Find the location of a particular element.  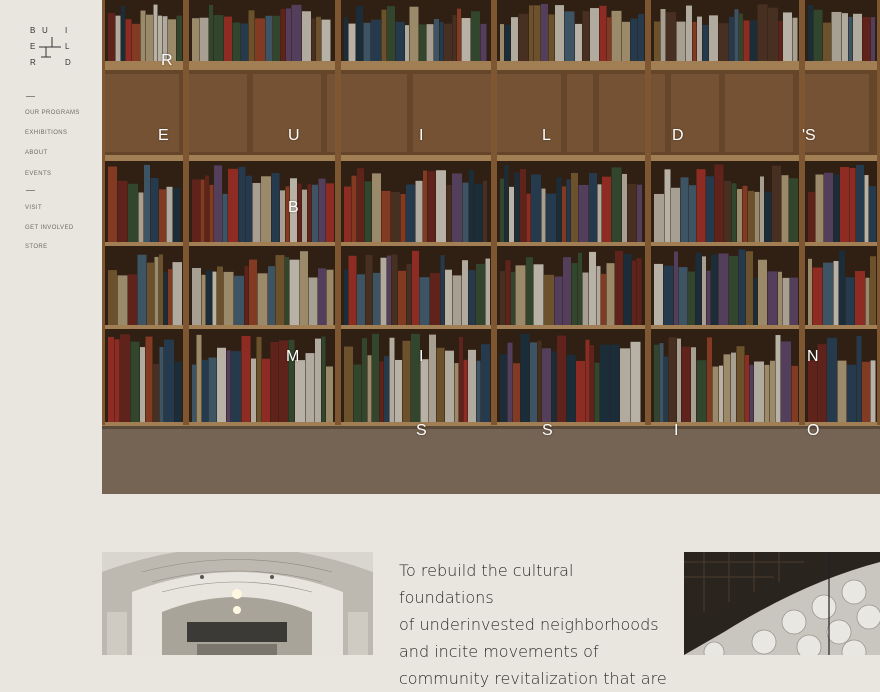

nav-get-involved: GET INVOLVED is located at coordinates (49, 228).